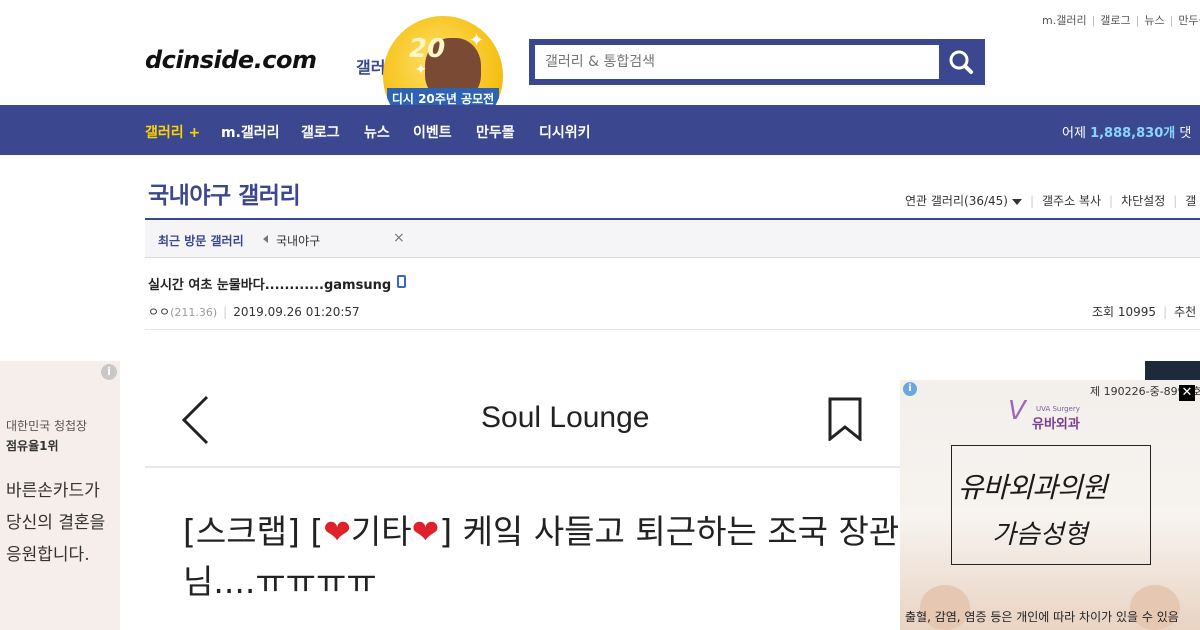 The width and height of the screenshot is (1200, 630). I want to click on ad-brand: 유바외과, so click(1056, 424).